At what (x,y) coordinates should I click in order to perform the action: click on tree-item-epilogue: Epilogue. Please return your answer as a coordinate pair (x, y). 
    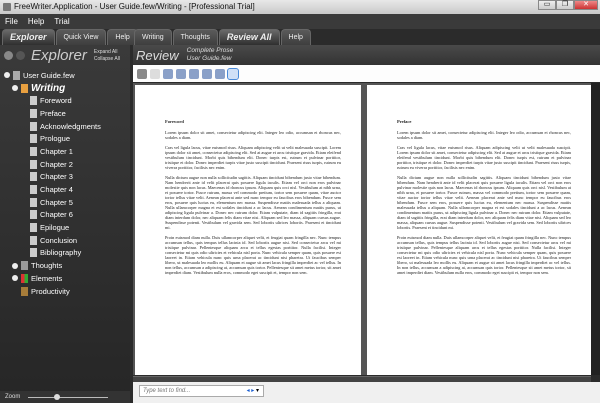
    Looking at the image, I should click on (65, 227).